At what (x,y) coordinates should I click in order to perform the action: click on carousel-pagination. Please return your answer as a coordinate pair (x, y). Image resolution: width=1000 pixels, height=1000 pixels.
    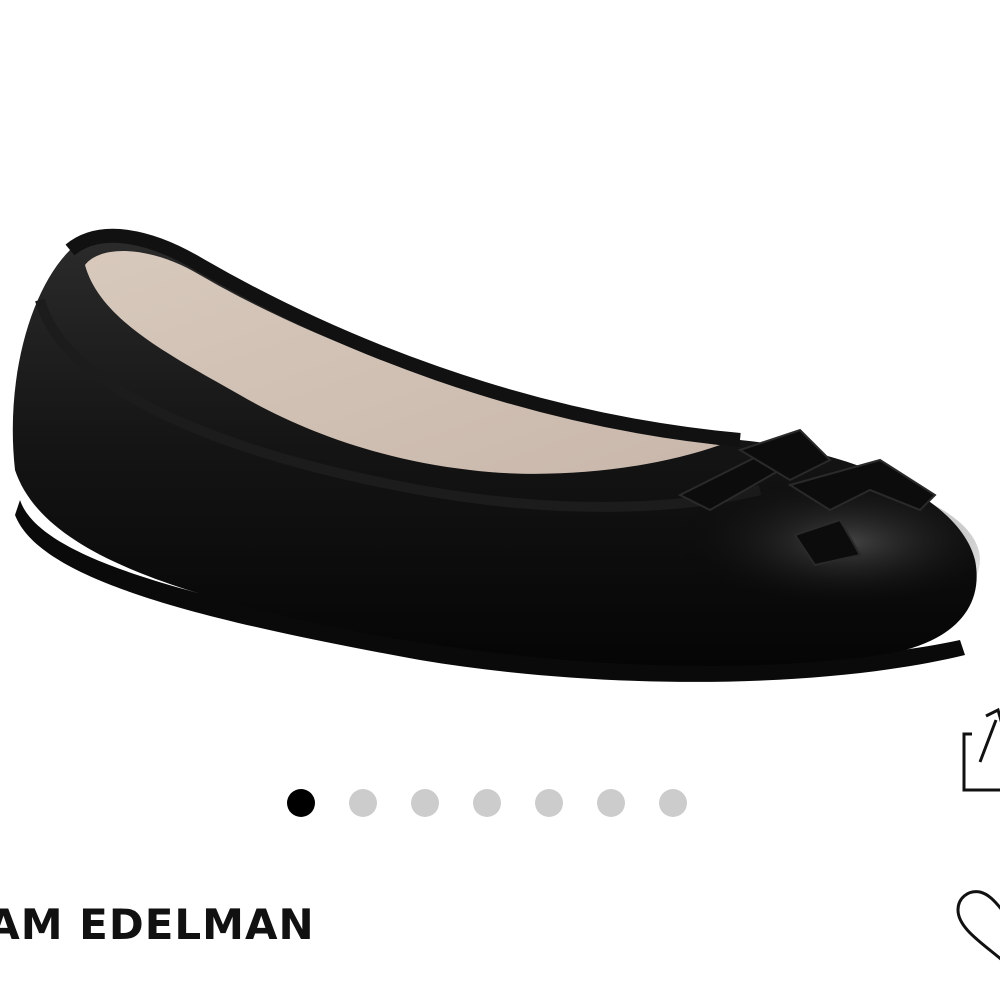
    Looking at the image, I should click on (487, 803).